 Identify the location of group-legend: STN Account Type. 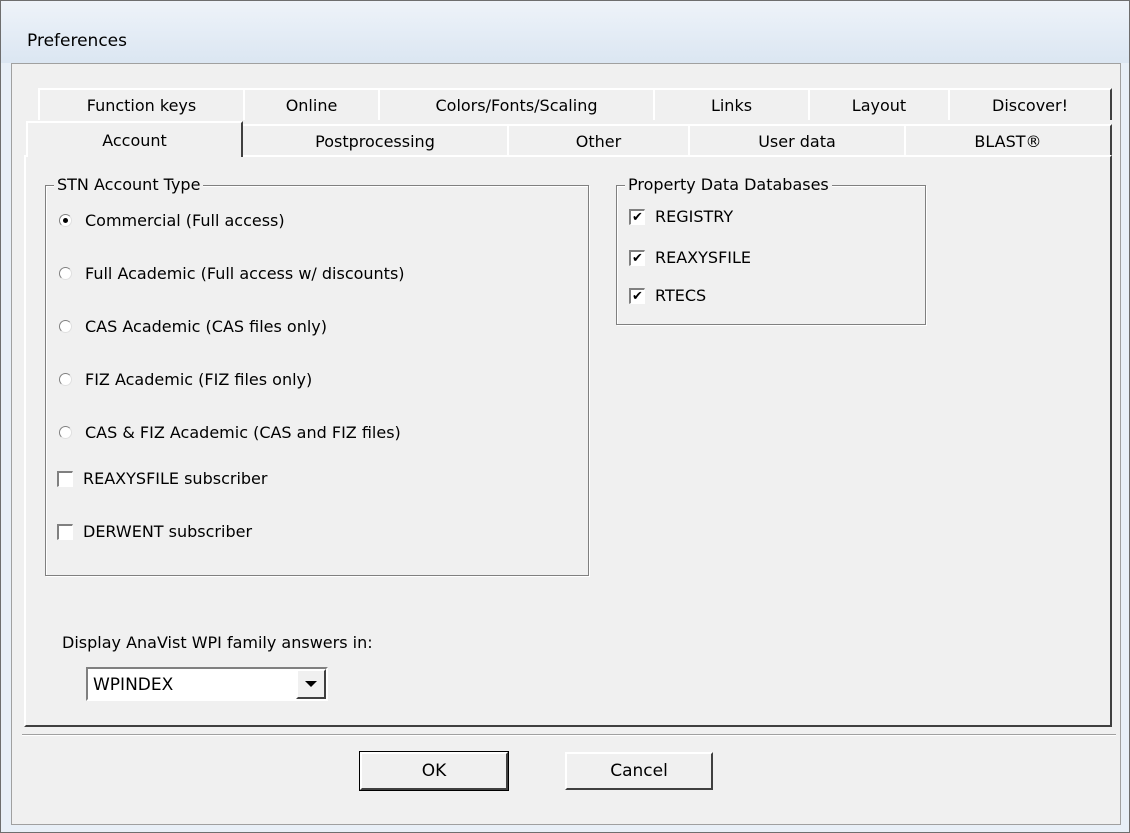
(129, 185).